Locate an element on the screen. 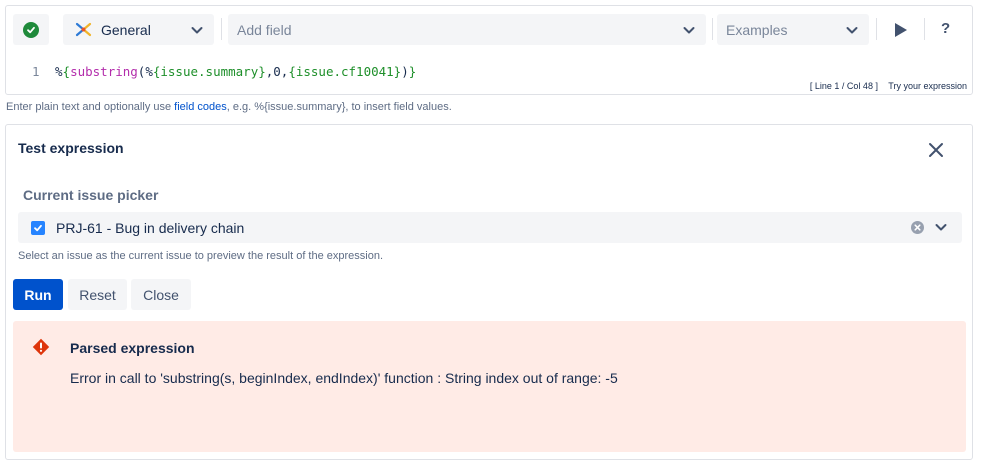 This screenshot has height=463, width=981. error-icon is located at coordinates (41, 347).